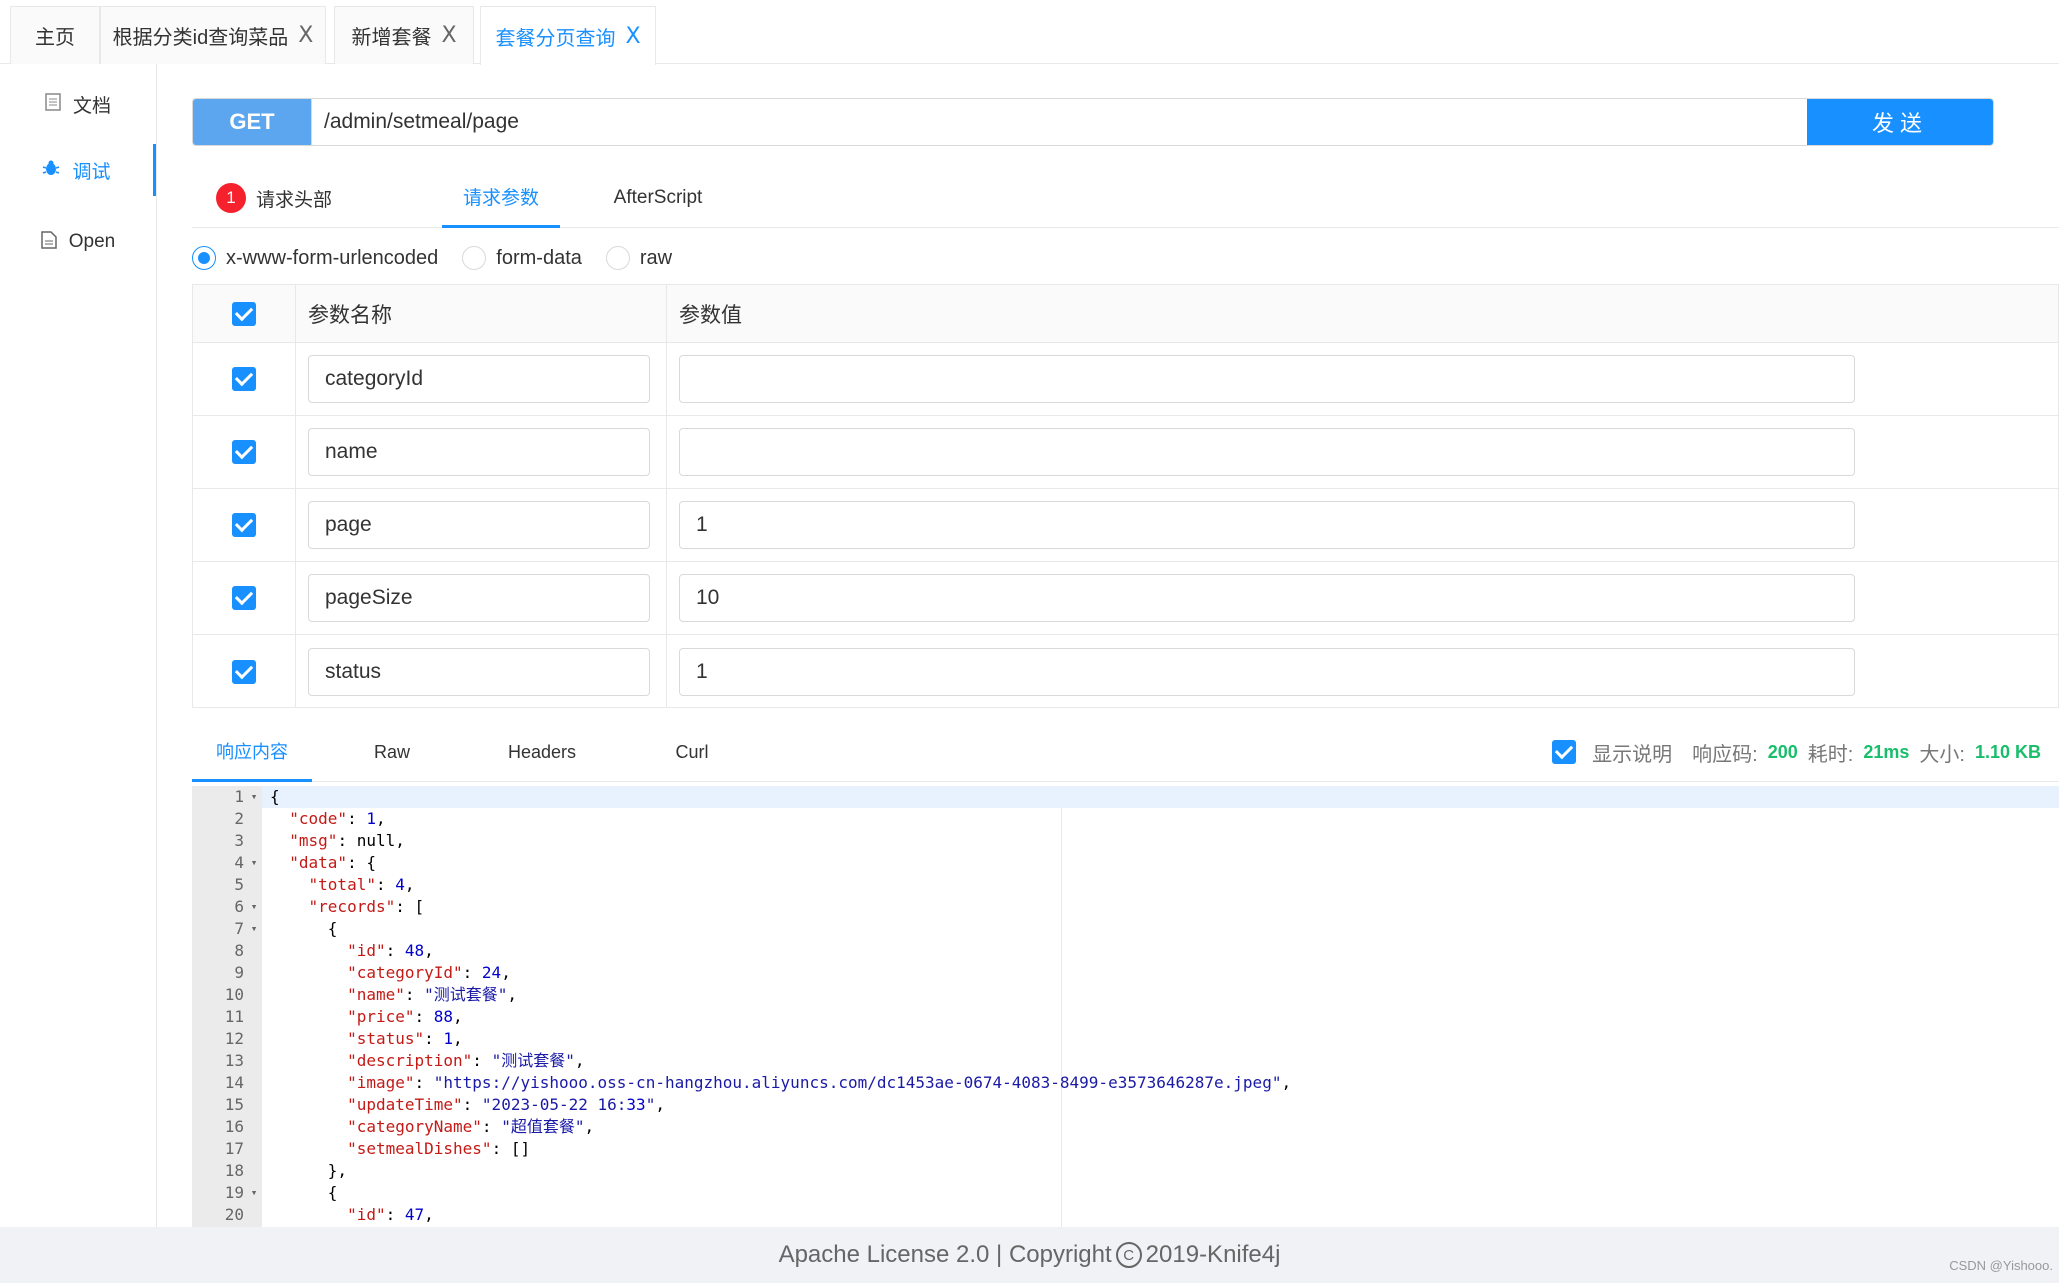  I want to click on tab-label: 请求头部, so click(294, 200).